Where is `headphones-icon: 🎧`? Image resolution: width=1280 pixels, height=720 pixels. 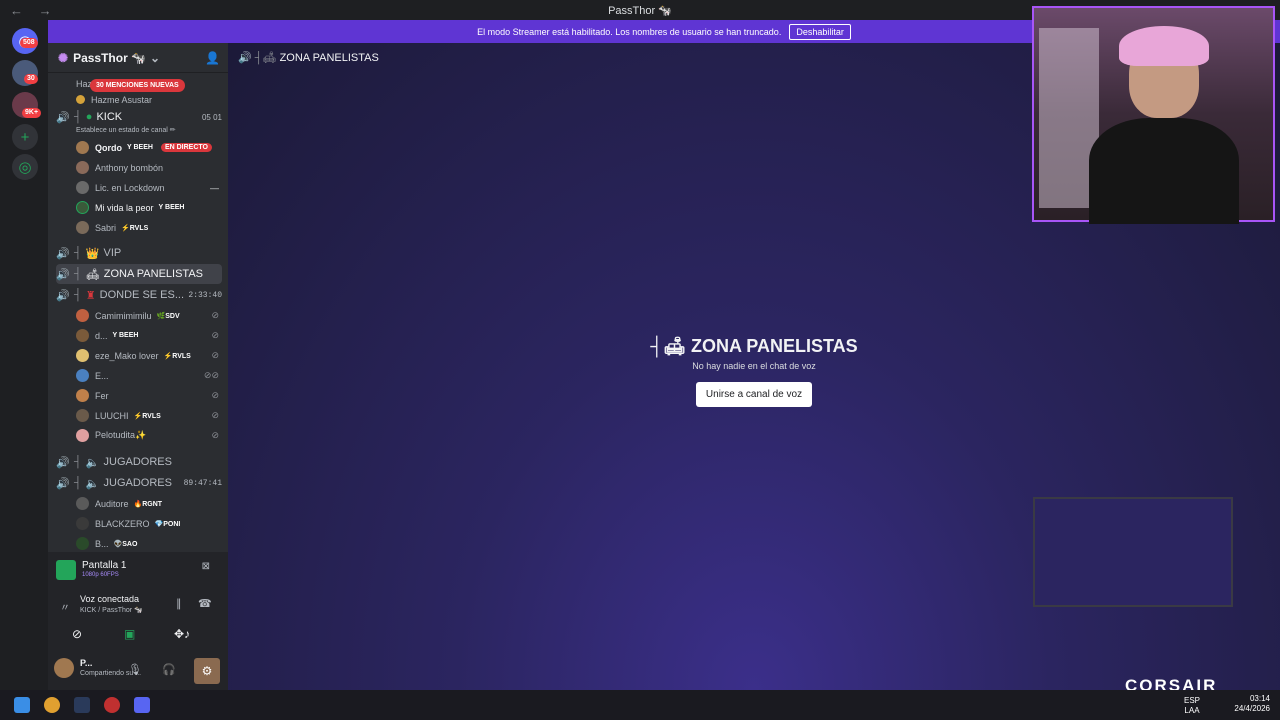 headphones-icon: 🎧 is located at coordinates (169, 669).